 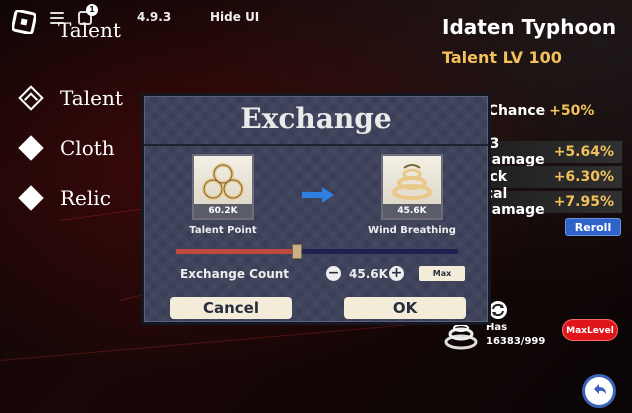 I want to click on has-count: 16383/999, so click(x=516, y=341).